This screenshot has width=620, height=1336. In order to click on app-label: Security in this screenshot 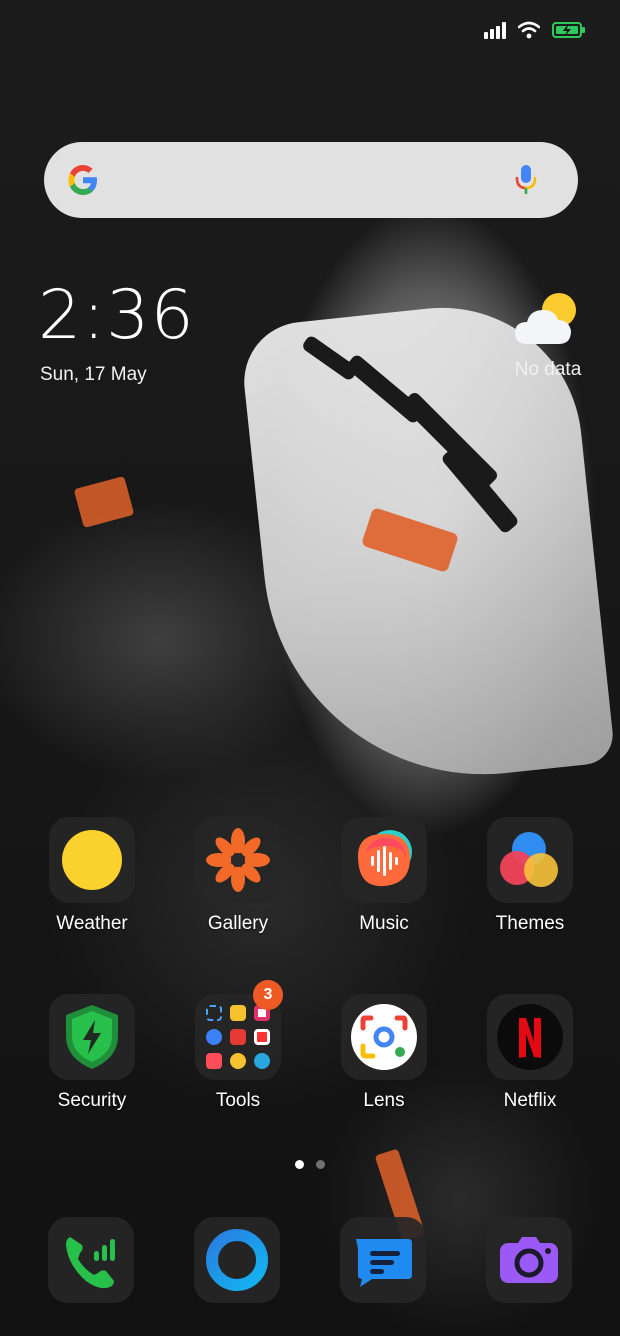, I will do `click(92, 1100)`.